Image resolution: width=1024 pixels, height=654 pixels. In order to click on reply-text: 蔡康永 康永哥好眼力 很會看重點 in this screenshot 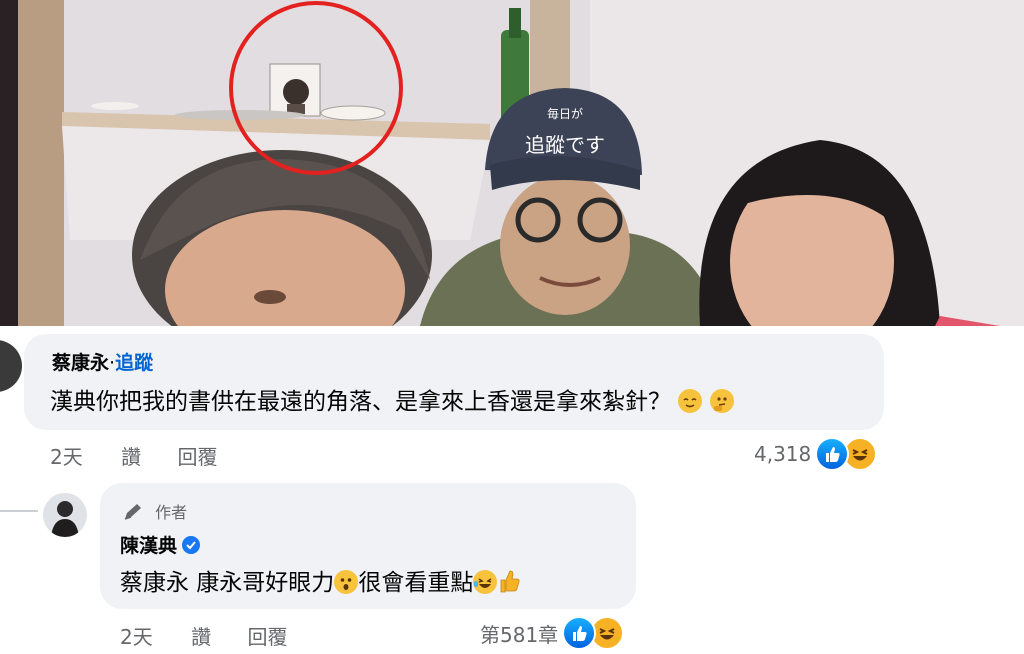, I will do `click(320, 581)`.